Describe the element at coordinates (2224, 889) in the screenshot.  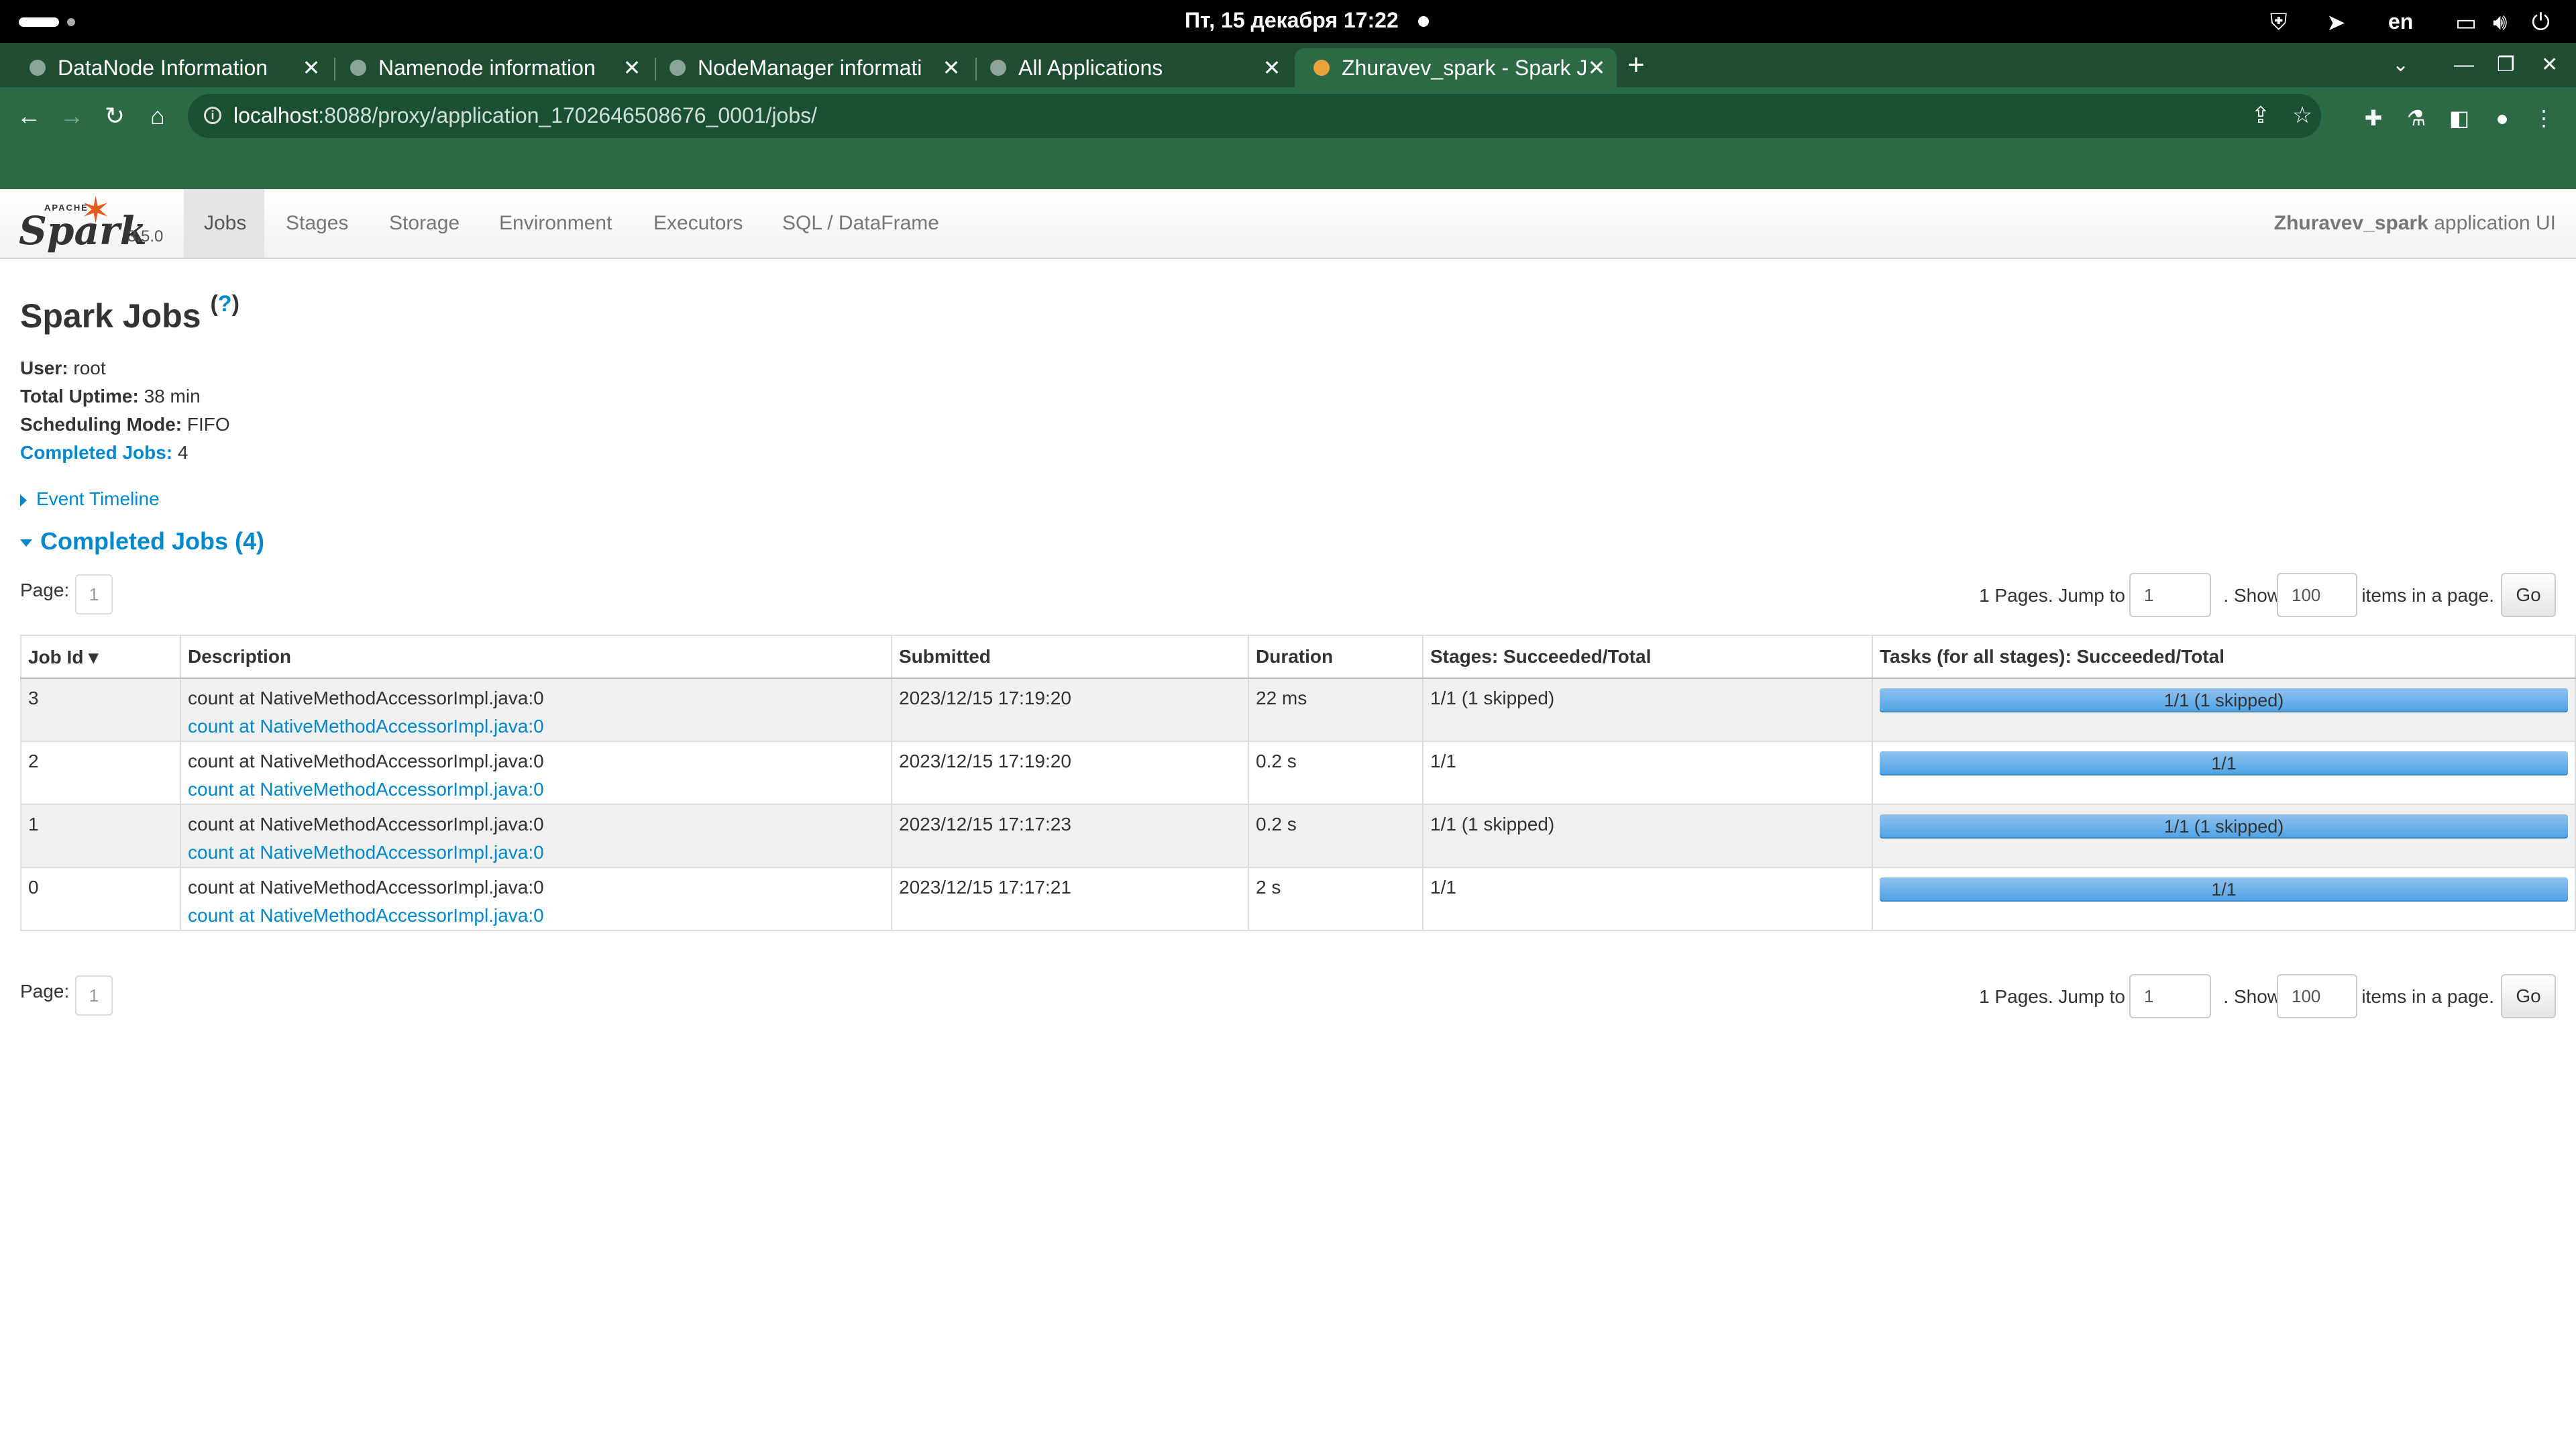
I see `tasks-progress-bar: 1/1` at that location.